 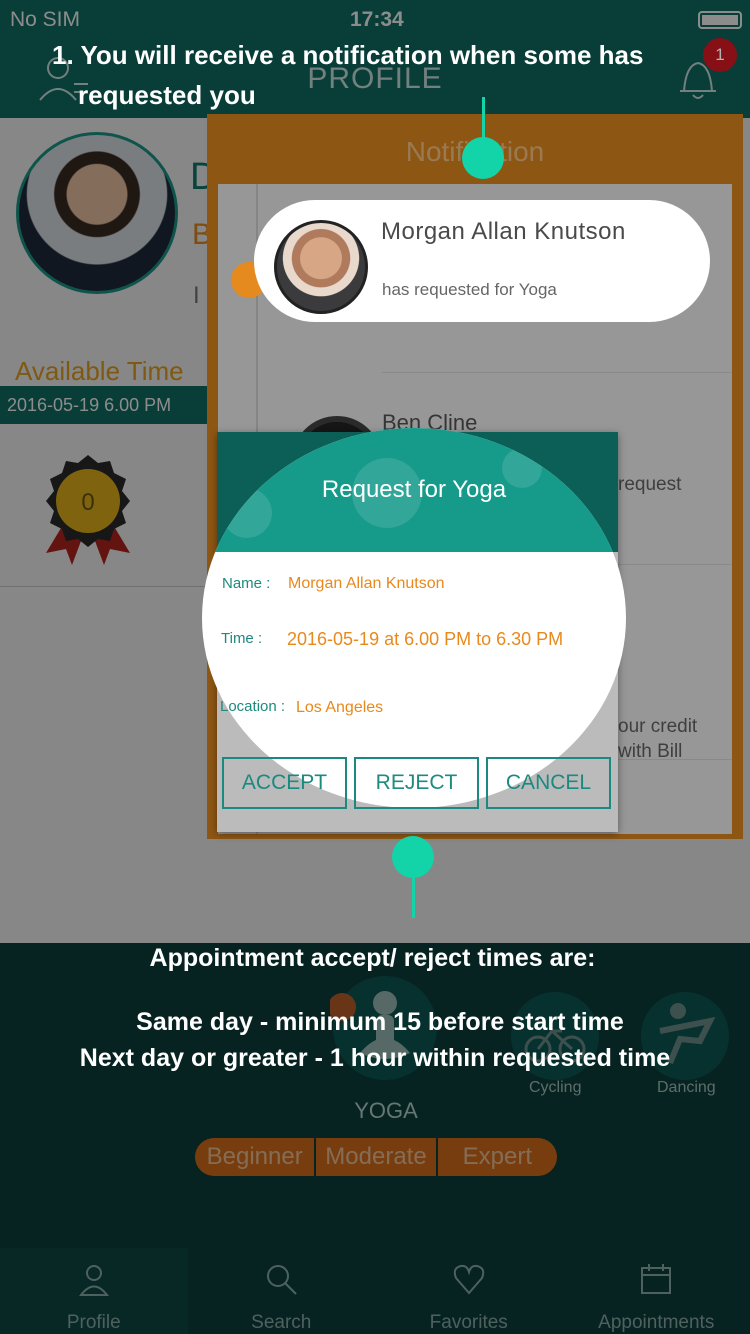 What do you see at coordinates (340, 707) in the screenshot?
I see `location-value: Los Angeles` at bounding box center [340, 707].